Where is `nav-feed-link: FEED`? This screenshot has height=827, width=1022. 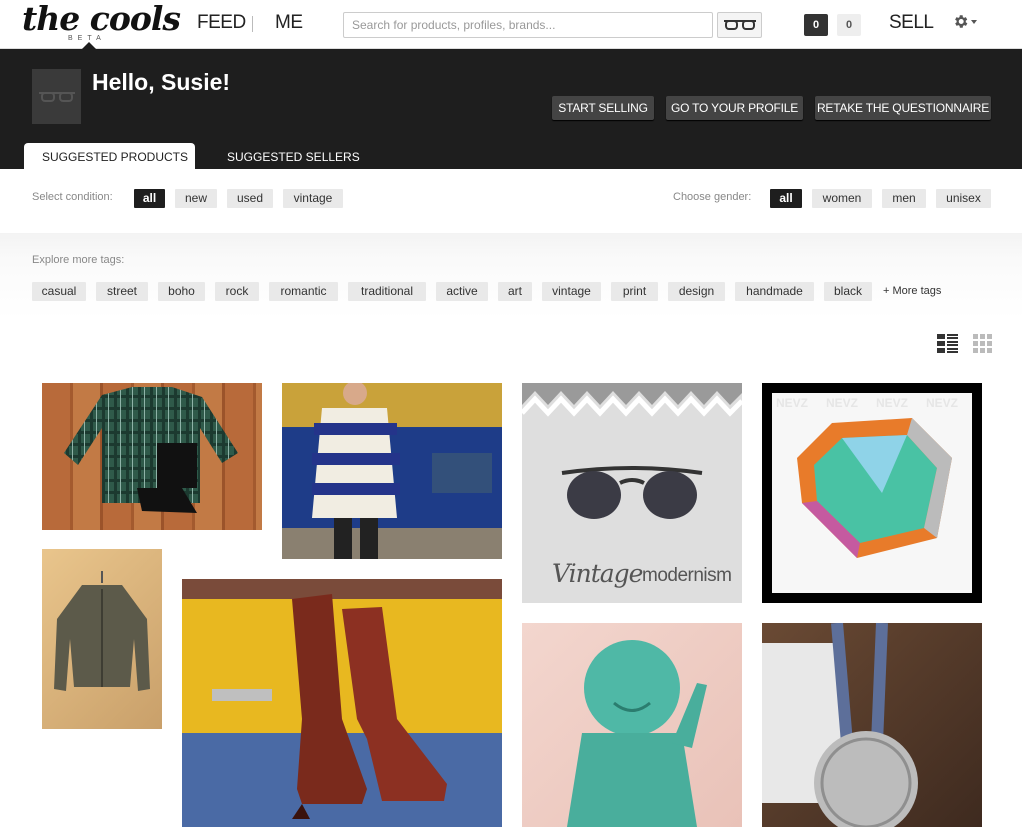 nav-feed-link: FEED is located at coordinates (221, 23).